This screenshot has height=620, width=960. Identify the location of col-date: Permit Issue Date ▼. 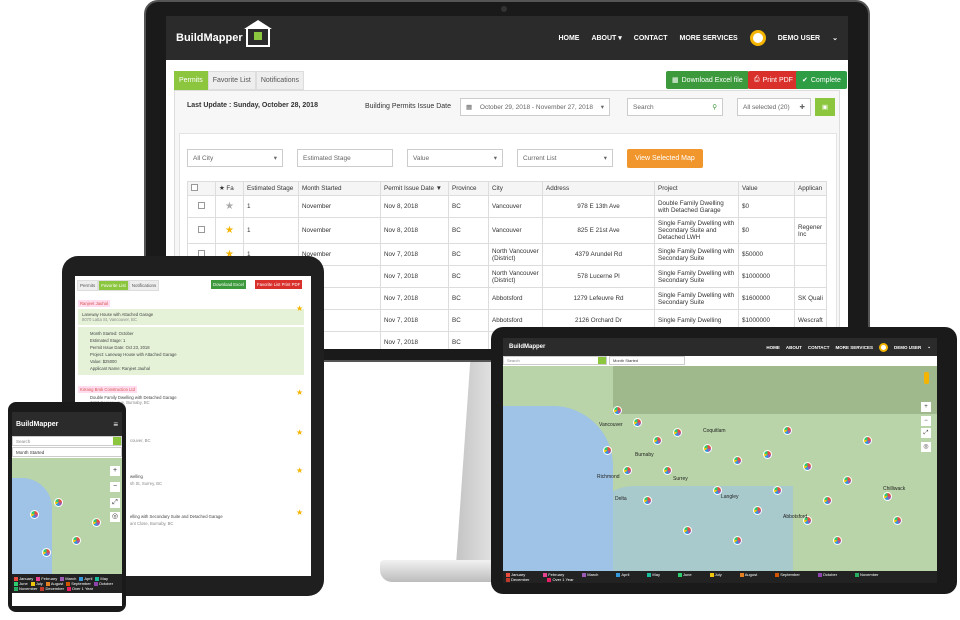
(414, 188).